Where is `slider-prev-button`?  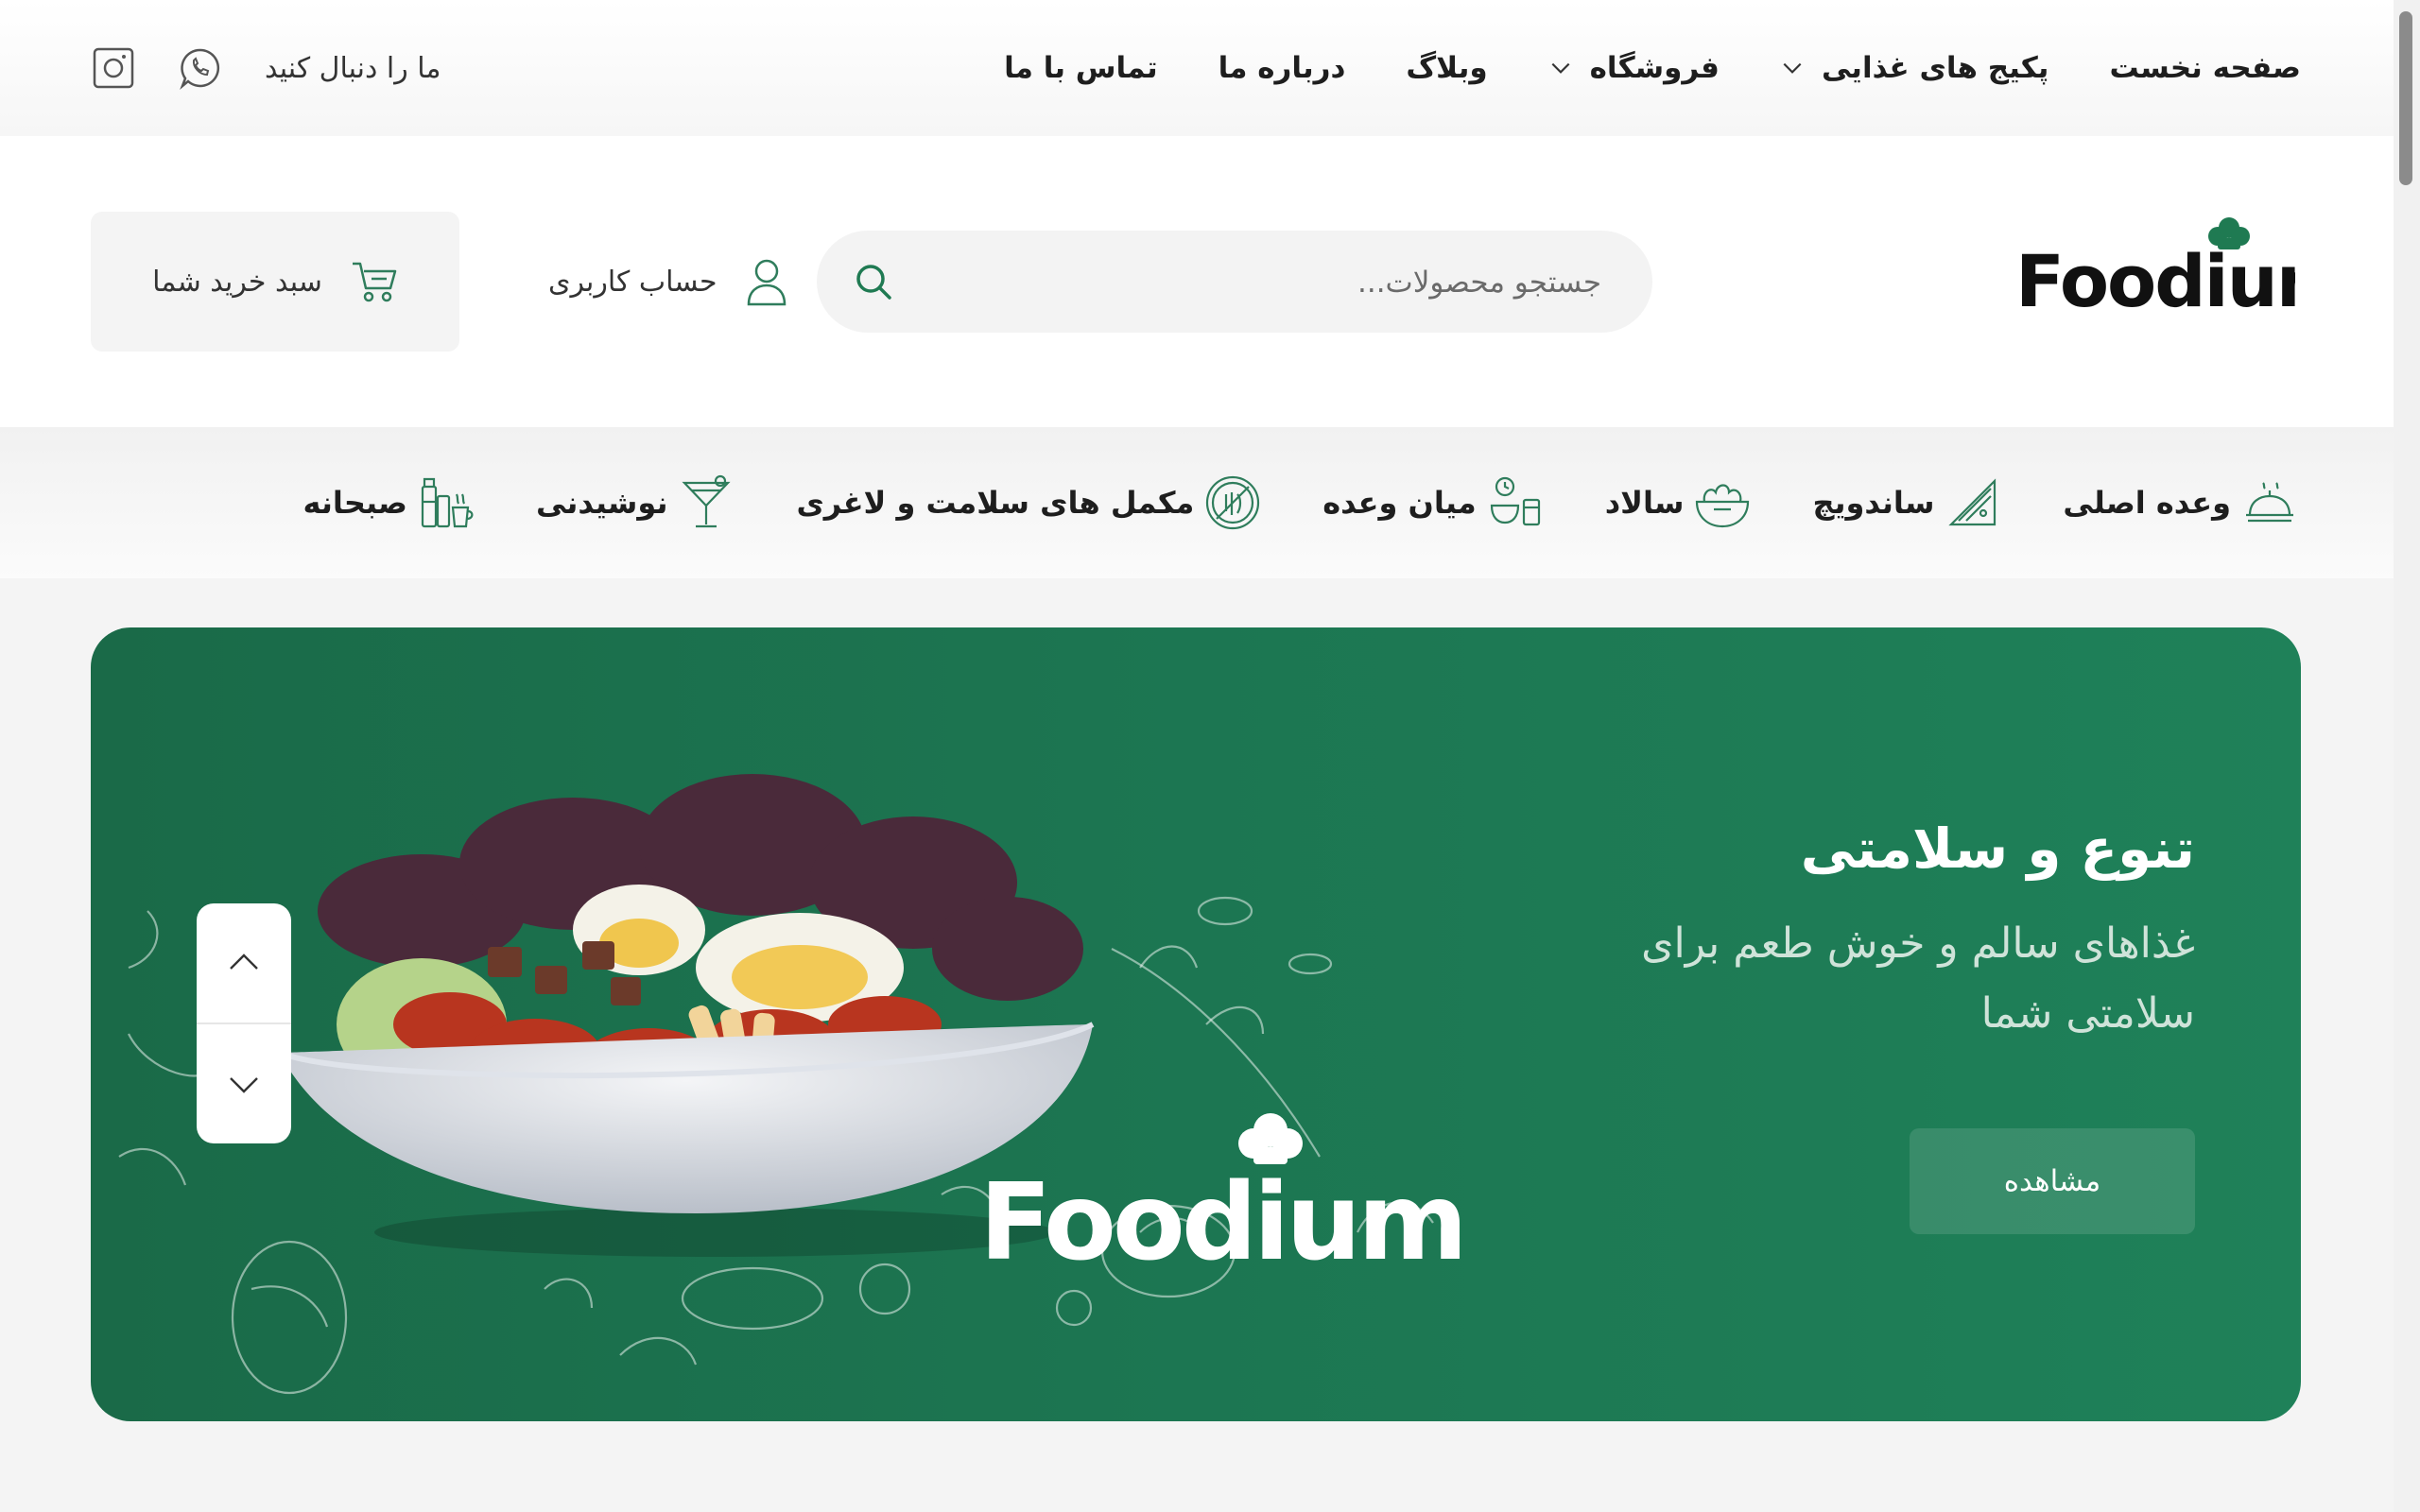
slider-prev-button is located at coordinates (244, 962).